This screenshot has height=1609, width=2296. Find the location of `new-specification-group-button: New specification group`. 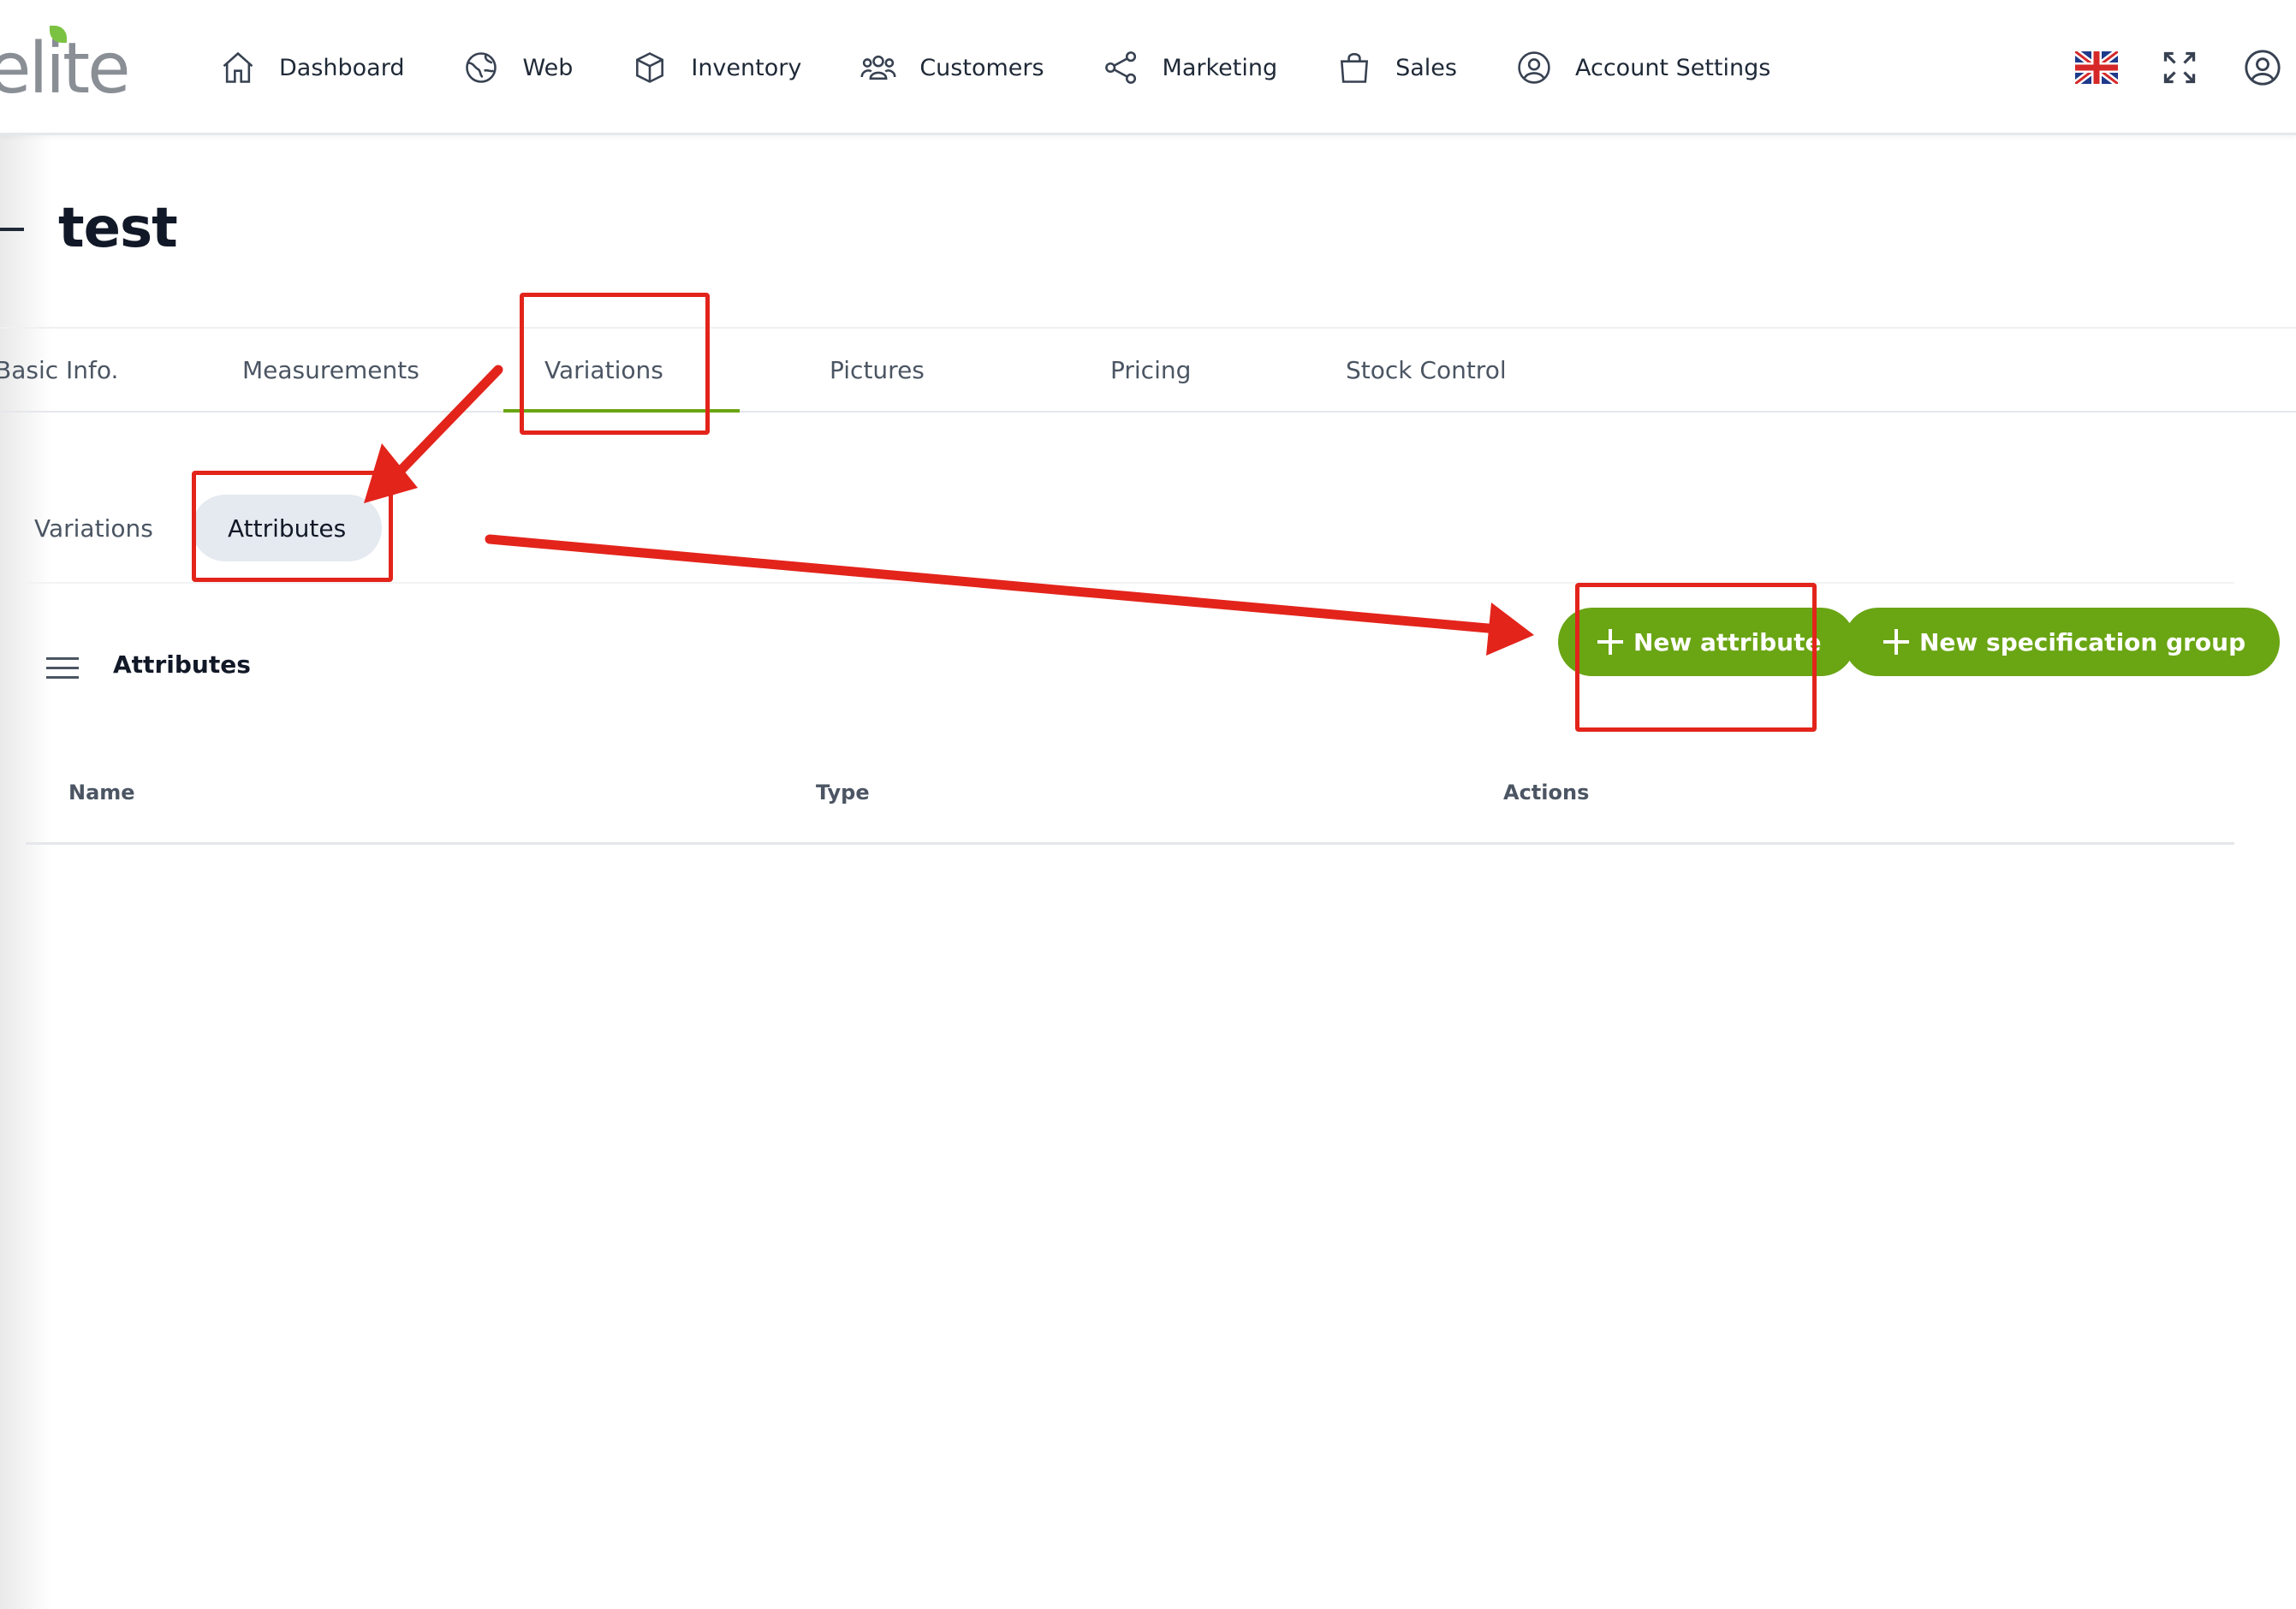

new-specification-group-button: New specification group is located at coordinates (2062, 642).